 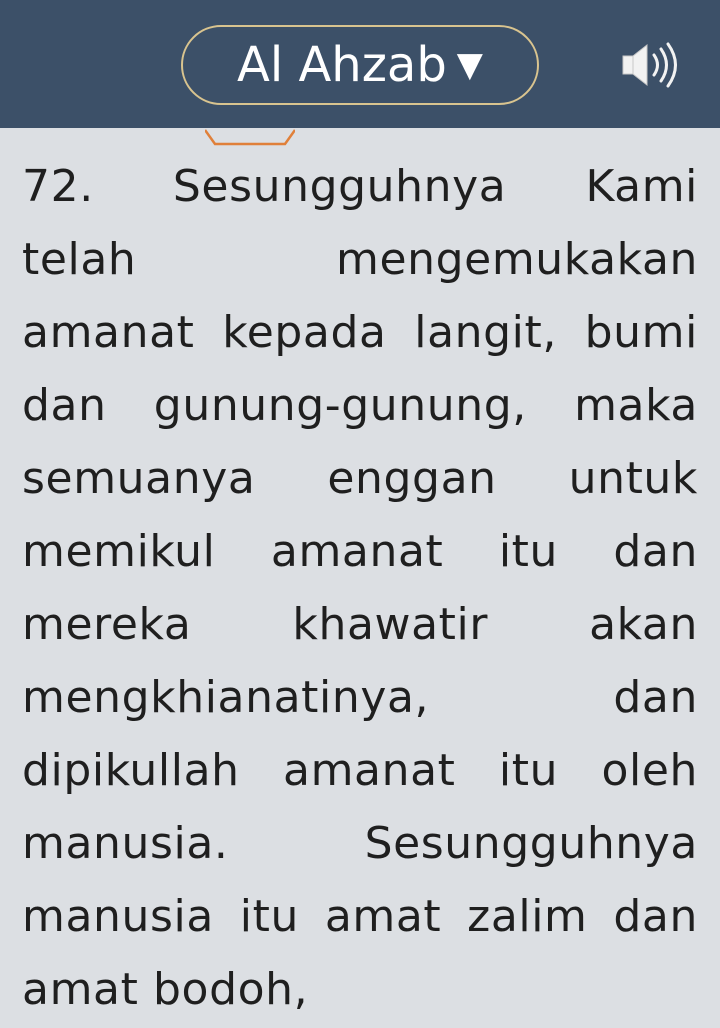 What do you see at coordinates (636, 405) in the screenshot?
I see `verse-word: maka` at bounding box center [636, 405].